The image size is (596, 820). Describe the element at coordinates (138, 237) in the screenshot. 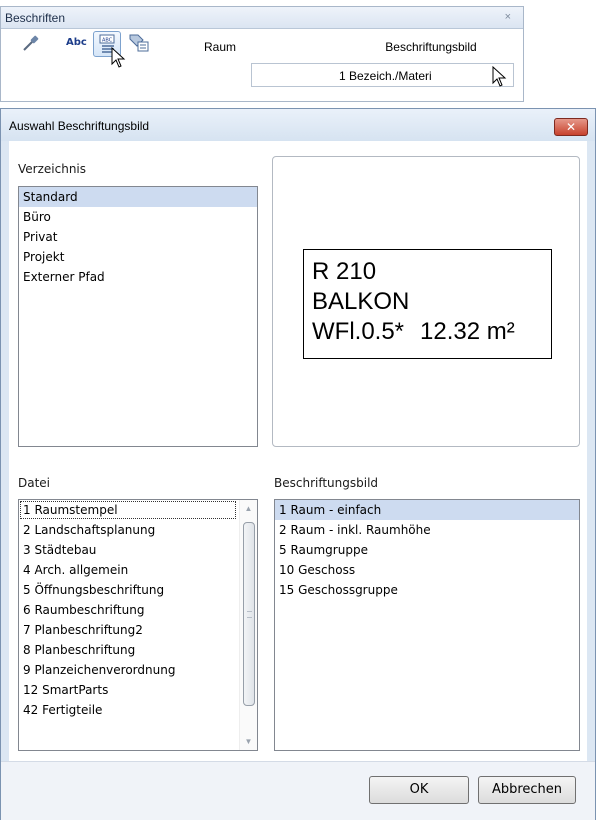

I see `list-item: Privat` at that location.